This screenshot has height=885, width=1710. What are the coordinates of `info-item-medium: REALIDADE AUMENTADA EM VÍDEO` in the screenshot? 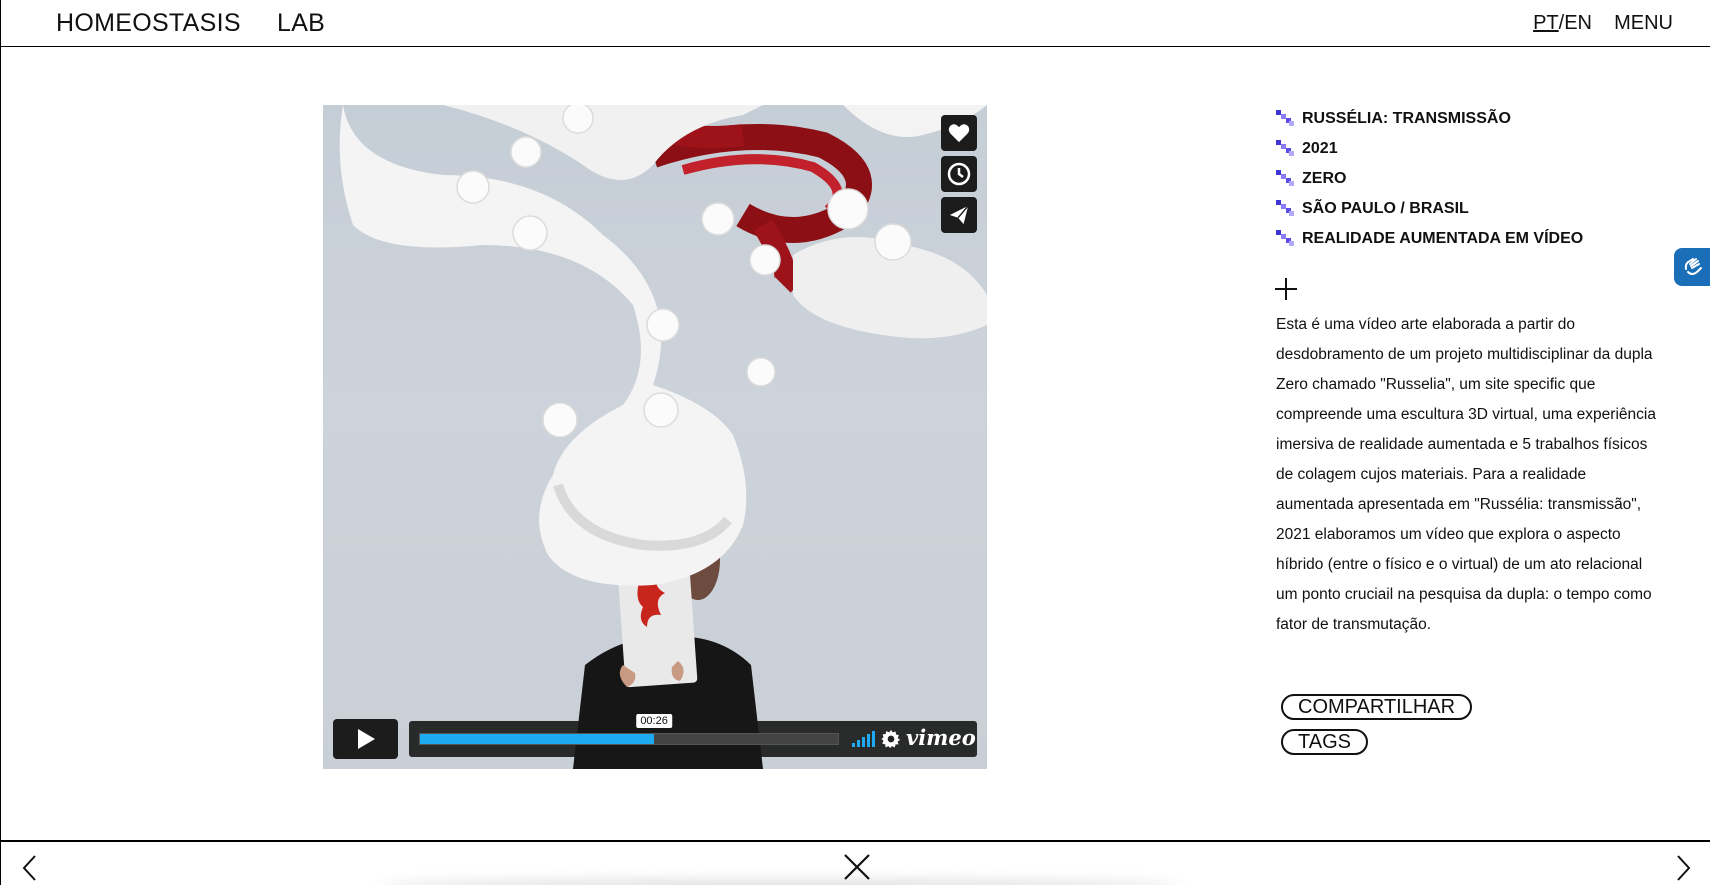 It's located at (1429, 242).